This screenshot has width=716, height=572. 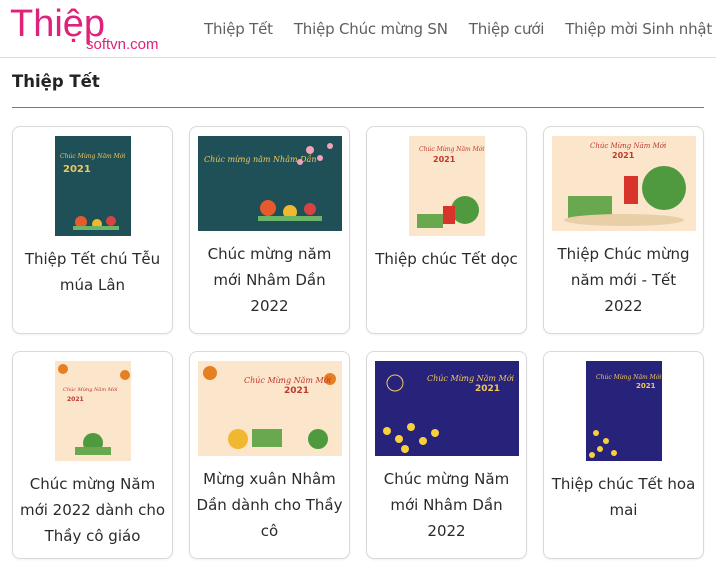 What do you see at coordinates (358, 107) in the screenshot?
I see `section-divider` at bounding box center [358, 107].